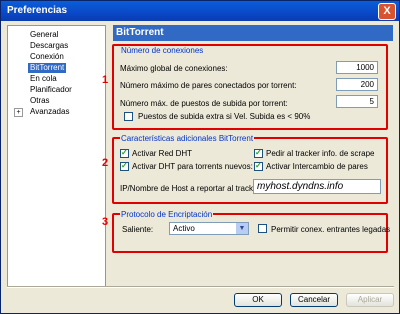 Image resolution: width=400 pixels, height=314 pixels. What do you see at coordinates (105, 222) in the screenshot?
I see `marker-3: 3` at bounding box center [105, 222].